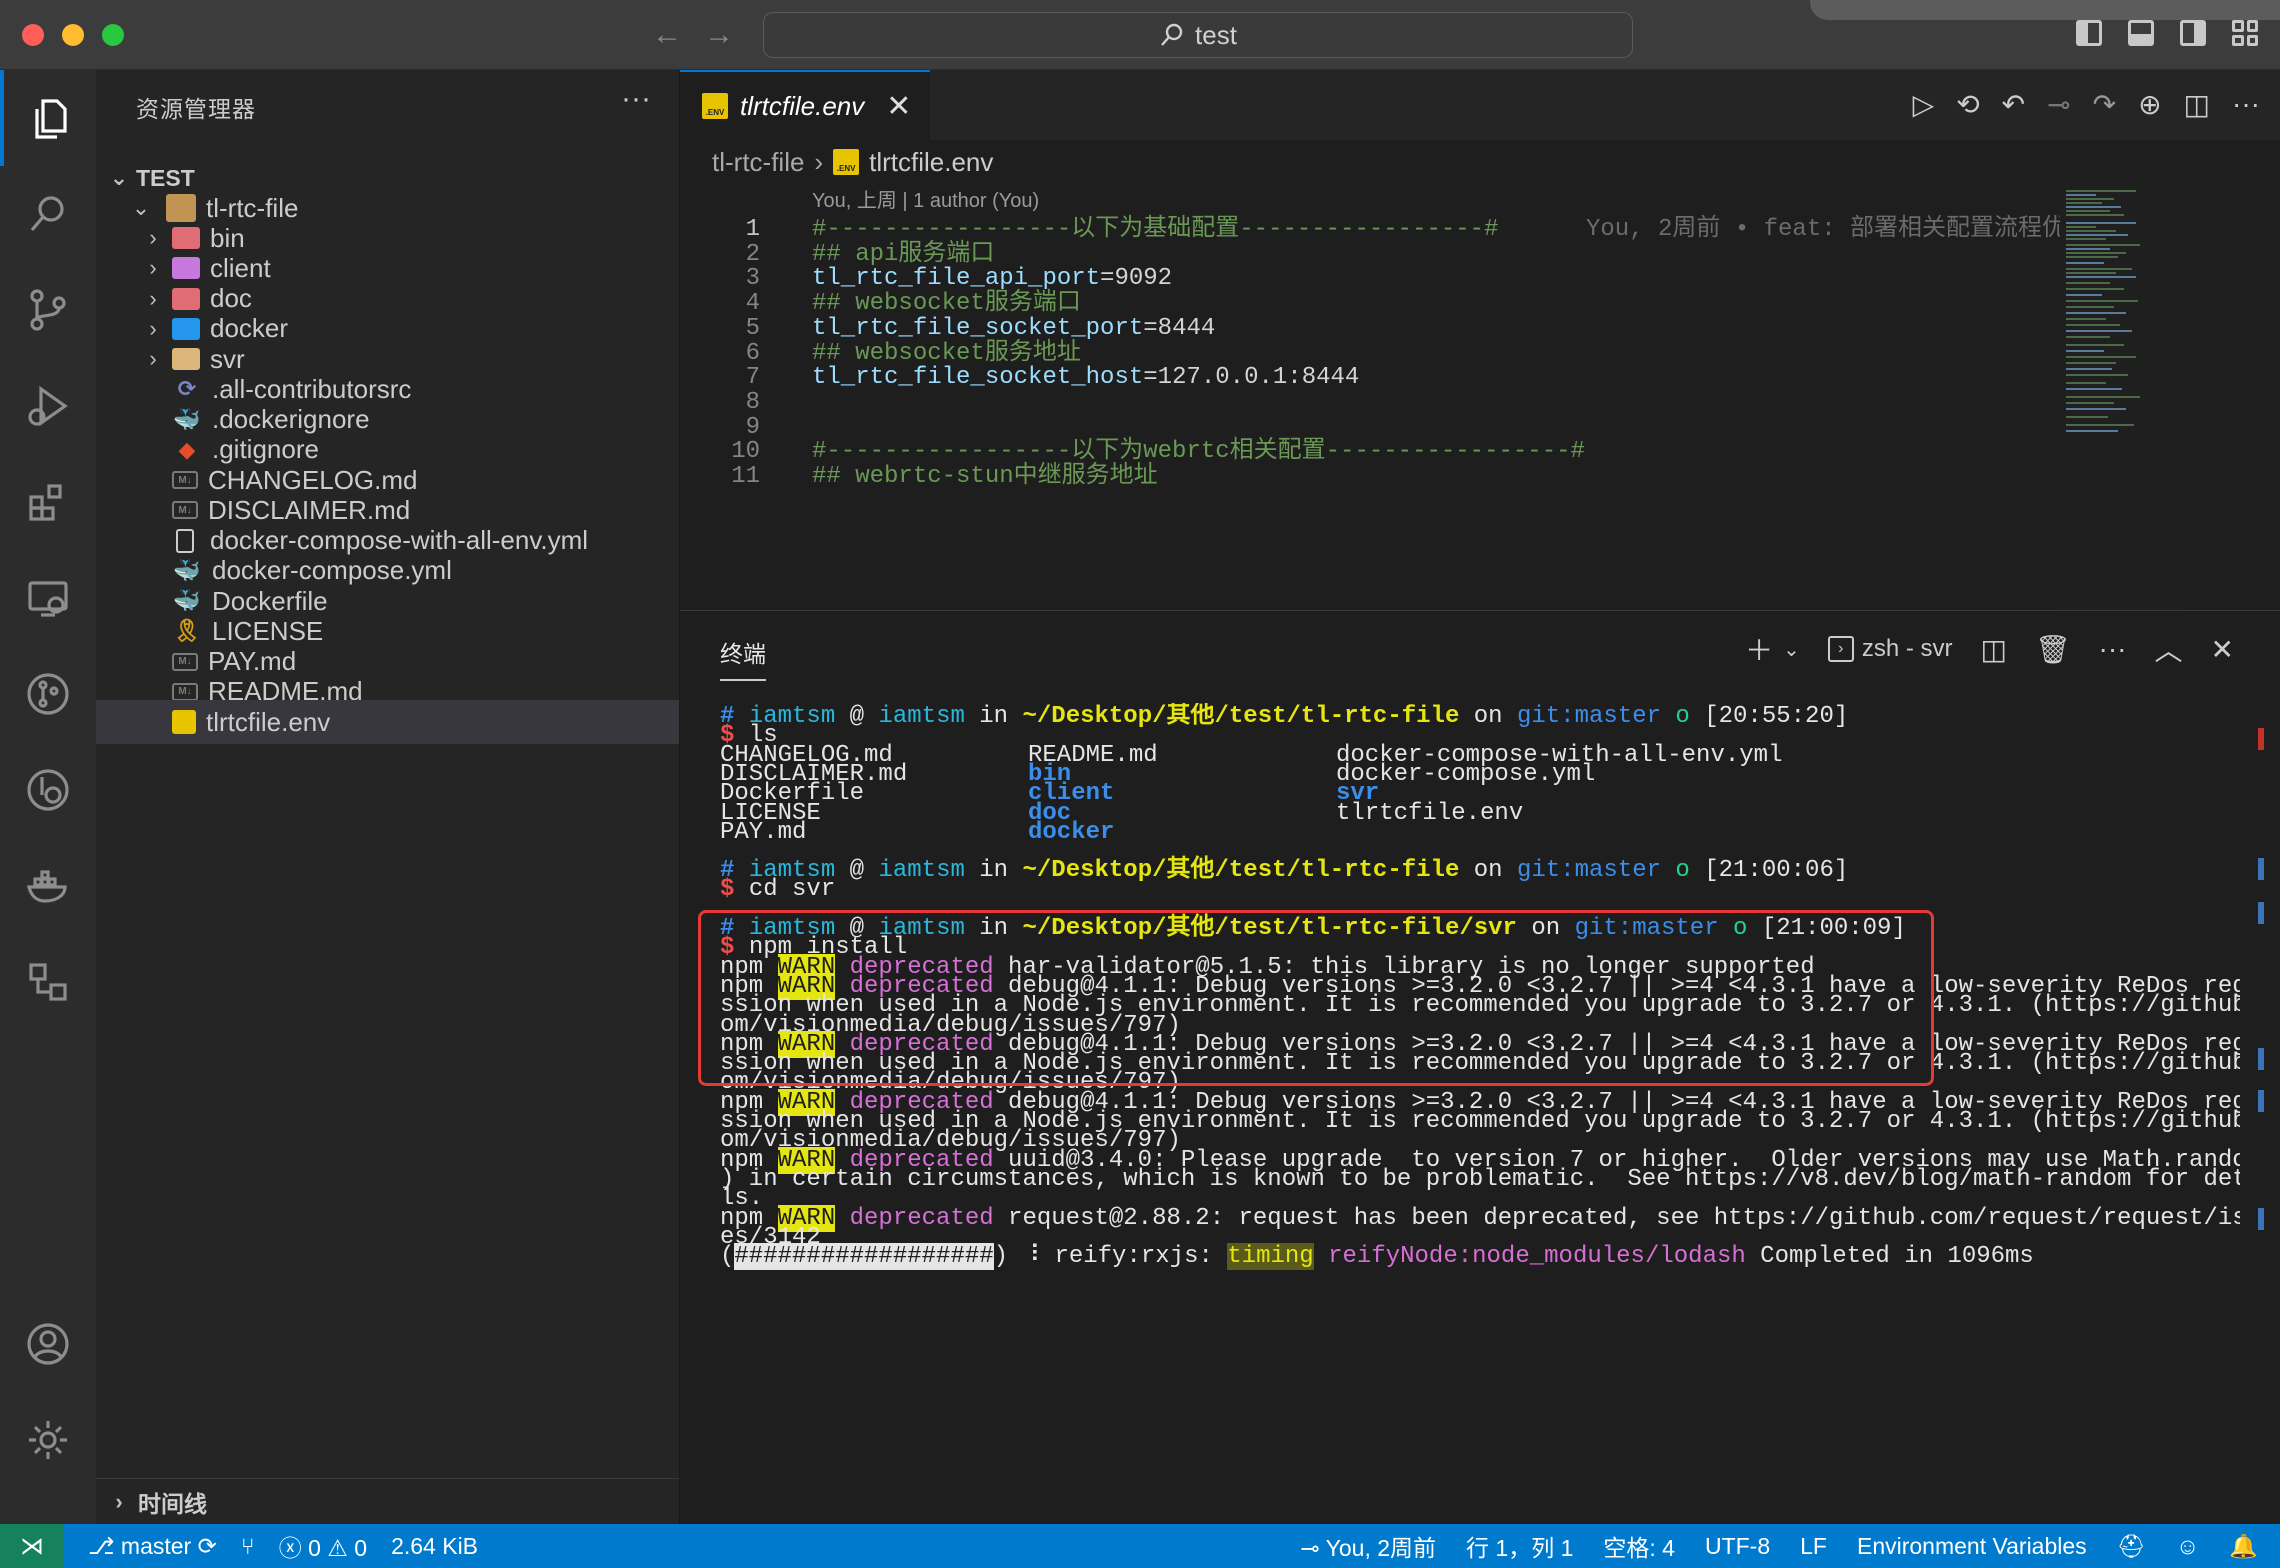 The image size is (2280, 1568). I want to click on codelens-author: You, 上周 | 1 author (You), so click(925, 198).